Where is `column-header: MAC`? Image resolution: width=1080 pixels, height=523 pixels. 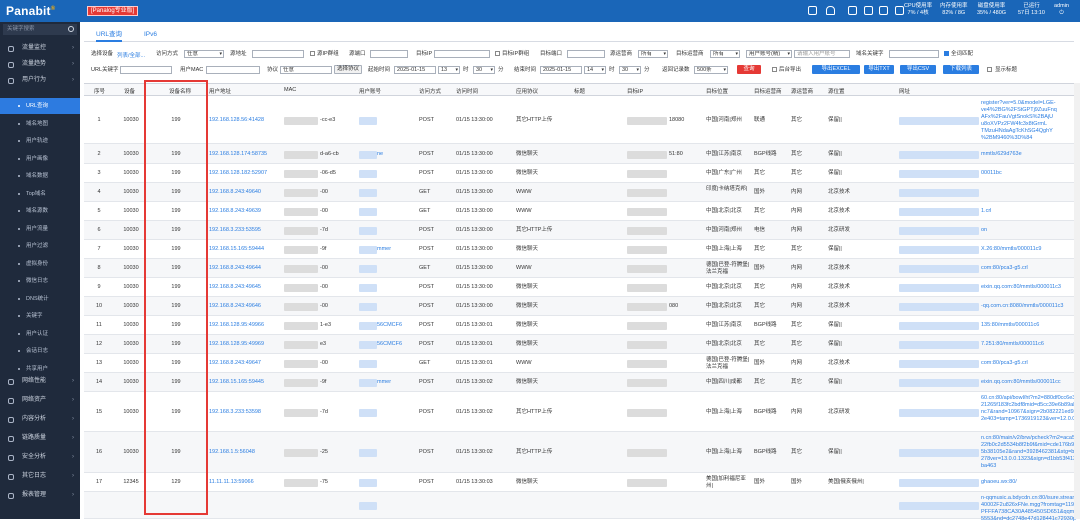
column-header: MAC is located at coordinates (290, 90).